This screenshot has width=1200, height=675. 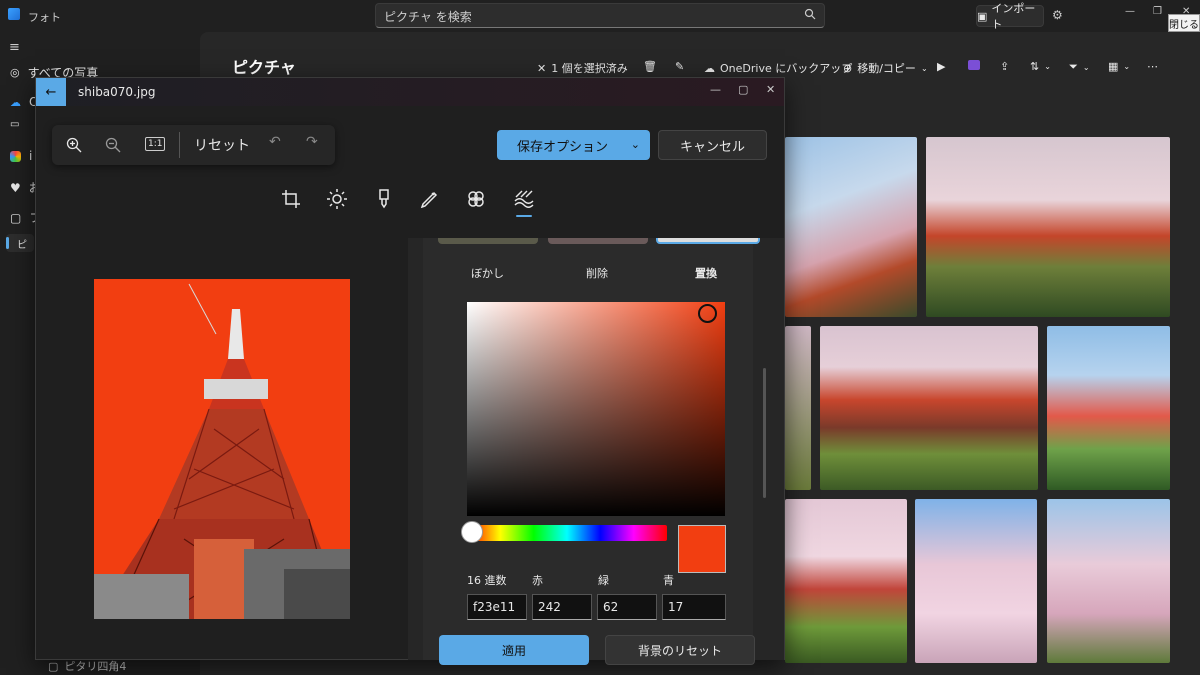 I want to click on app-title: フォト, so click(x=44, y=17).